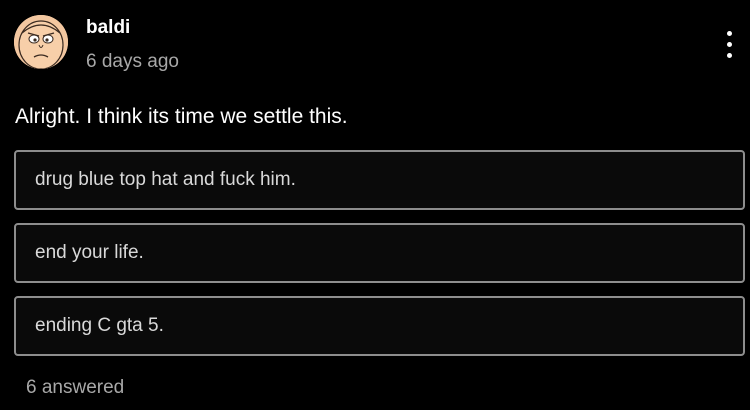 The image size is (750, 410). I want to click on author-name: baldi, so click(108, 28).